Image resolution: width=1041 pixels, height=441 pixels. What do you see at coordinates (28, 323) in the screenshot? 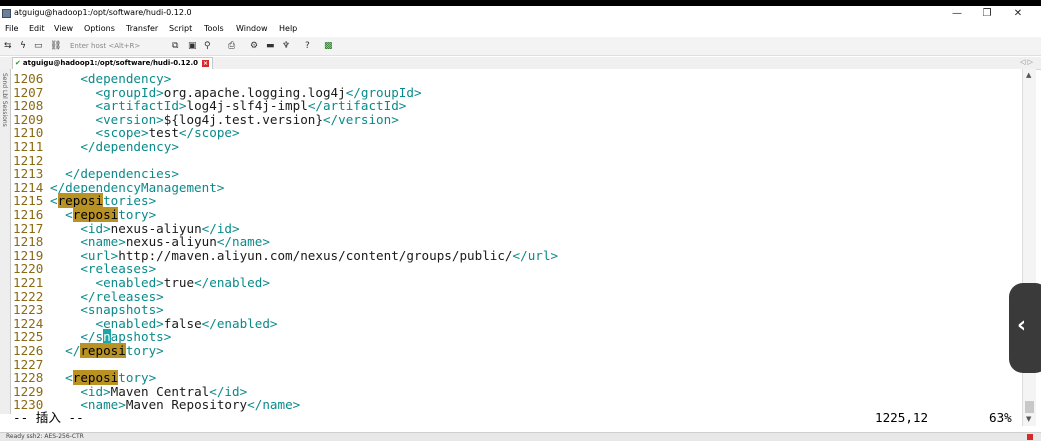
I see `line-number: 1224` at bounding box center [28, 323].